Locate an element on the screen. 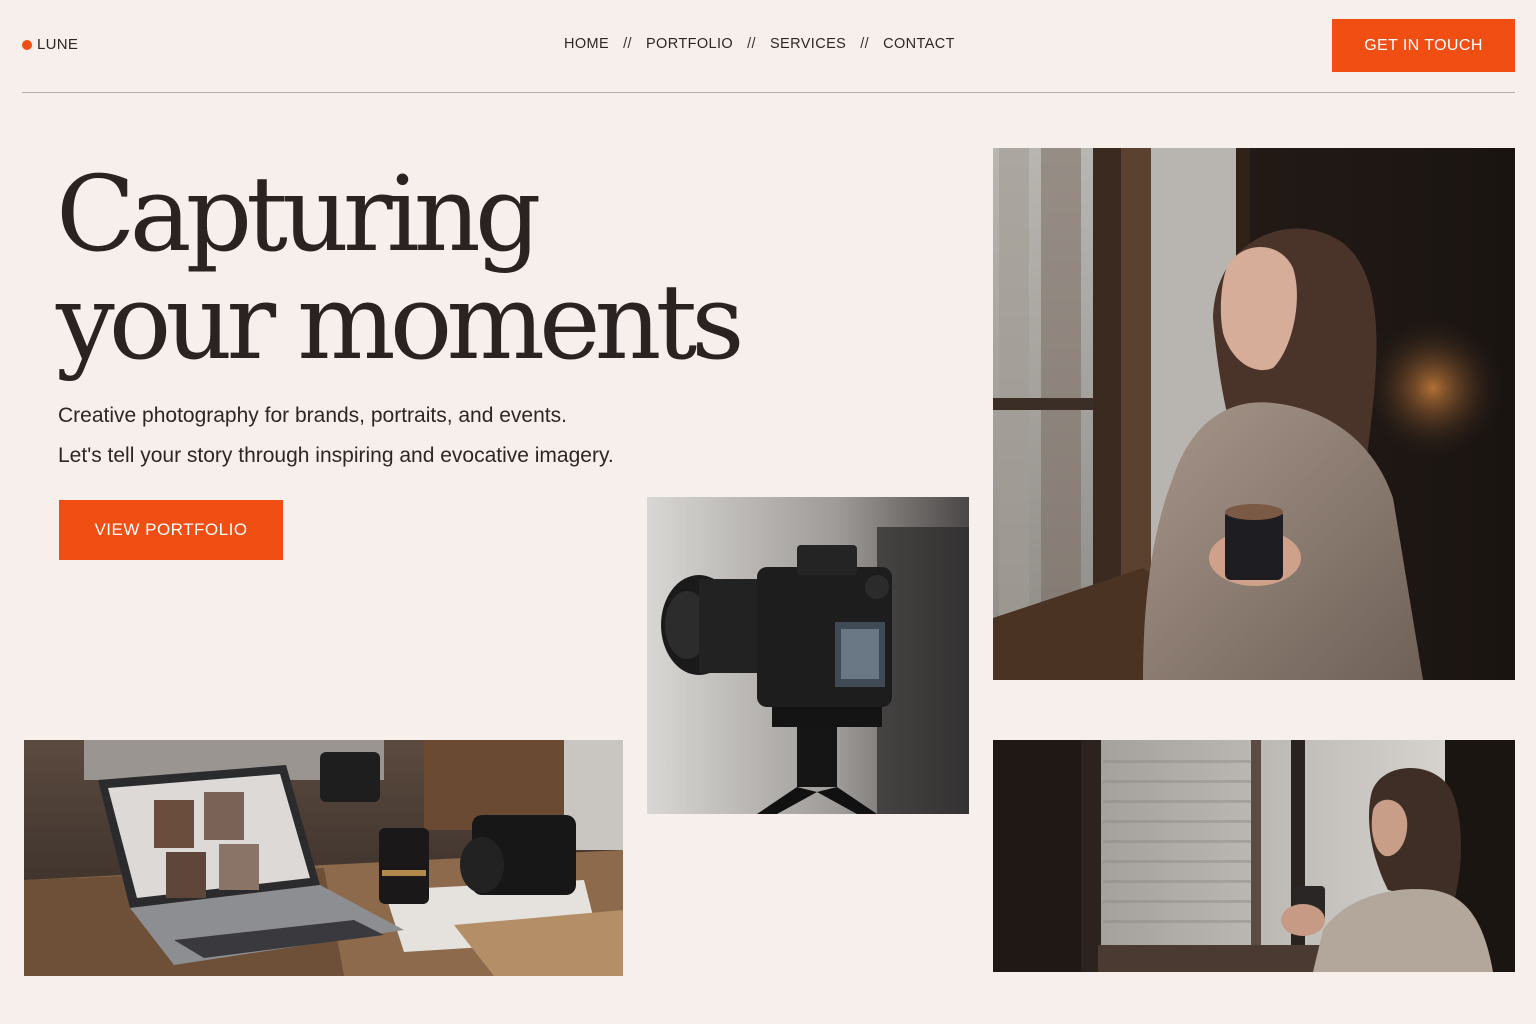 The height and width of the screenshot is (1024, 1536). nav-home: HOME is located at coordinates (586, 44).